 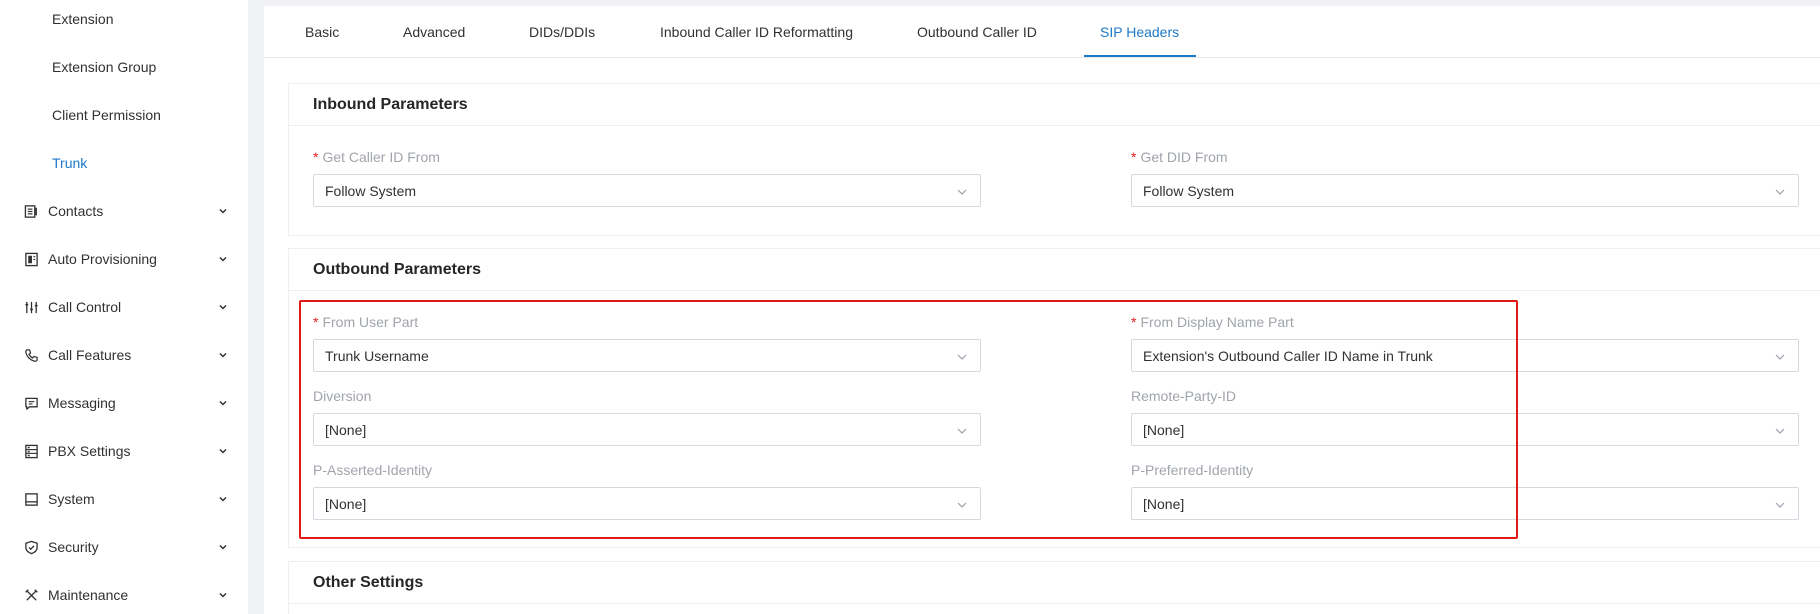 I want to click on get-caller-id-from-label: * Get Caller ID From, so click(x=376, y=157).